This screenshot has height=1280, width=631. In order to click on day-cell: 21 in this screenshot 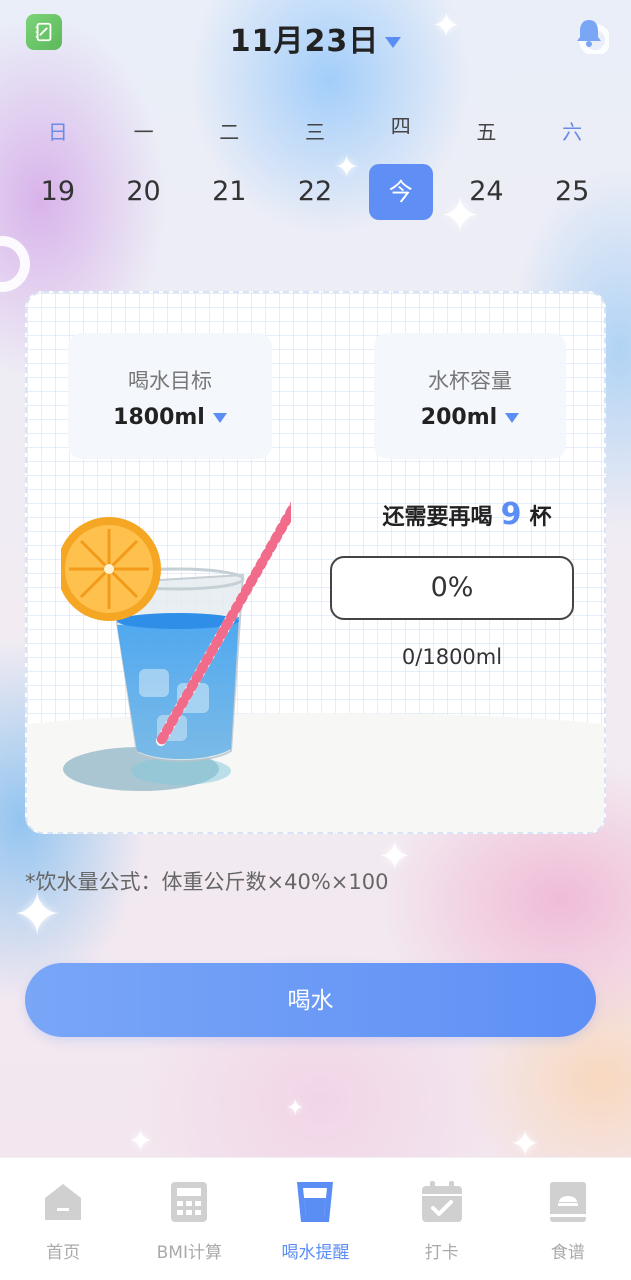, I will do `click(229, 192)`.